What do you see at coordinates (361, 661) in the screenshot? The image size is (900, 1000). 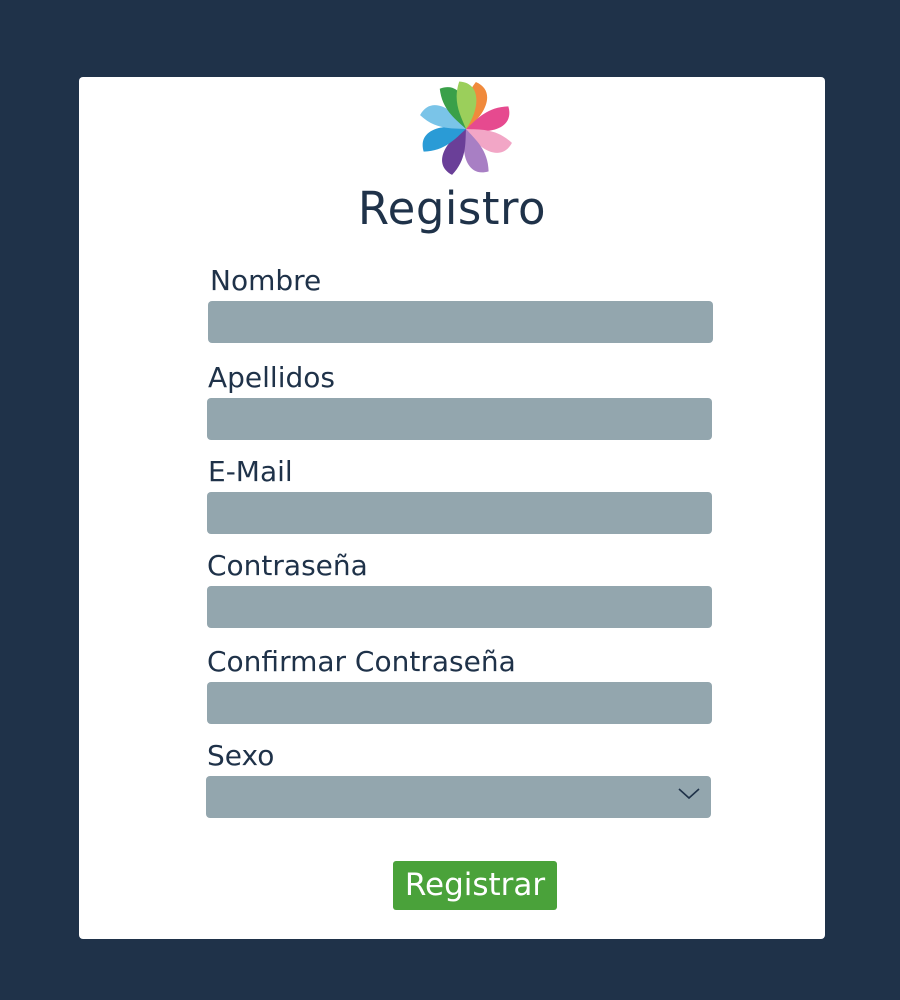 I see `confirm-password-label: Confirmar Contraseña` at bounding box center [361, 661].